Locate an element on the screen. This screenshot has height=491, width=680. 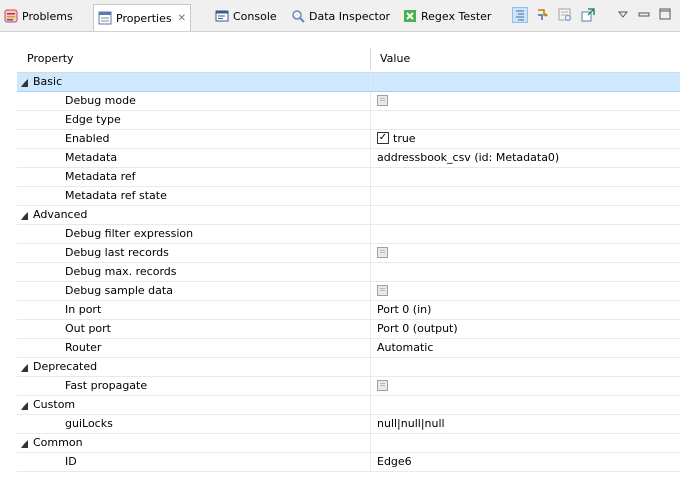
tab-console: Console is located at coordinates (246, 16).